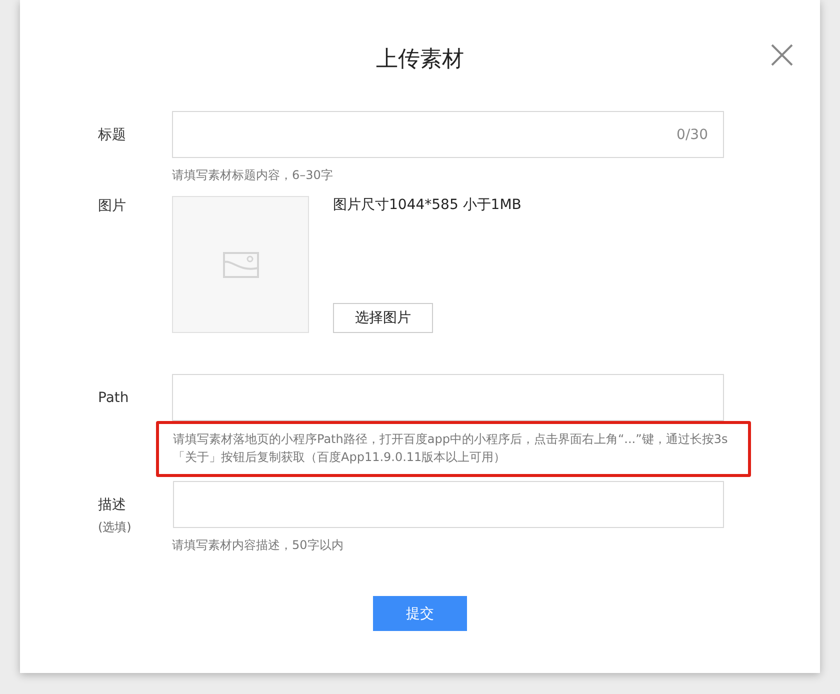  I want to click on hint-text: 请填写素材落地页的小程序Path路径，打开百度app中的小程序后，点击界面右上角“...”键，通过长按3s「关于」按钮后复制获取（百度App11.9.0.11版本以上可用）, so click(451, 448).